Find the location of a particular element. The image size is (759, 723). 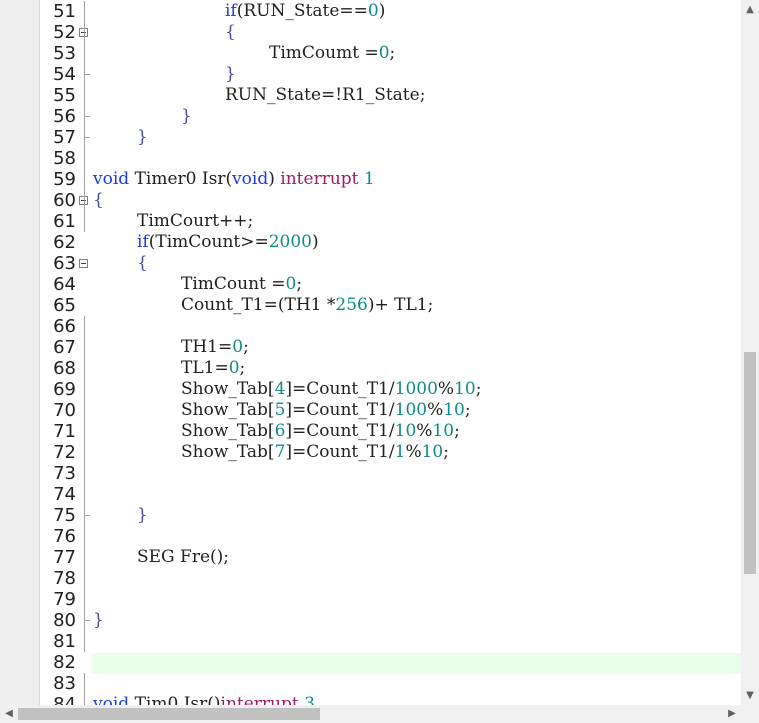

code-line: TimCourt++; is located at coordinates (195, 221).